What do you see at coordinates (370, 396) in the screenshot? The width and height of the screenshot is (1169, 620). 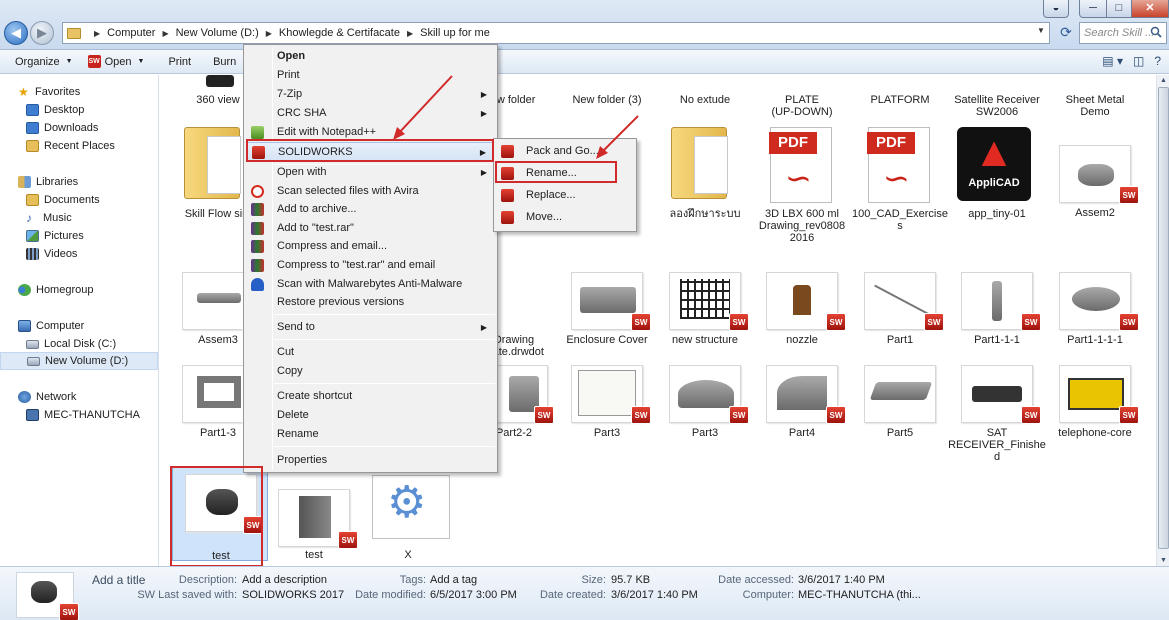 I see `menu-item-create-shortcut: Create shortcut` at bounding box center [370, 396].